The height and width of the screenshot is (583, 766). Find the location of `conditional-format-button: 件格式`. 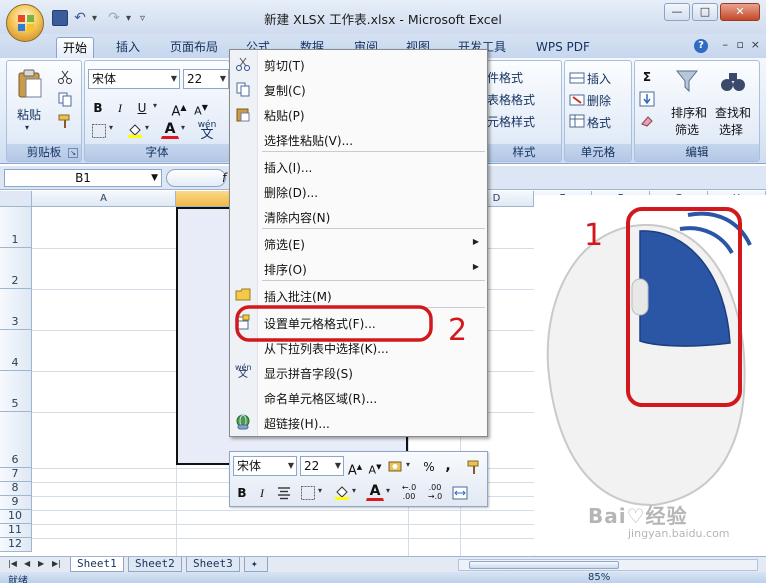

conditional-format-button: 件格式 is located at coordinates (505, 77).